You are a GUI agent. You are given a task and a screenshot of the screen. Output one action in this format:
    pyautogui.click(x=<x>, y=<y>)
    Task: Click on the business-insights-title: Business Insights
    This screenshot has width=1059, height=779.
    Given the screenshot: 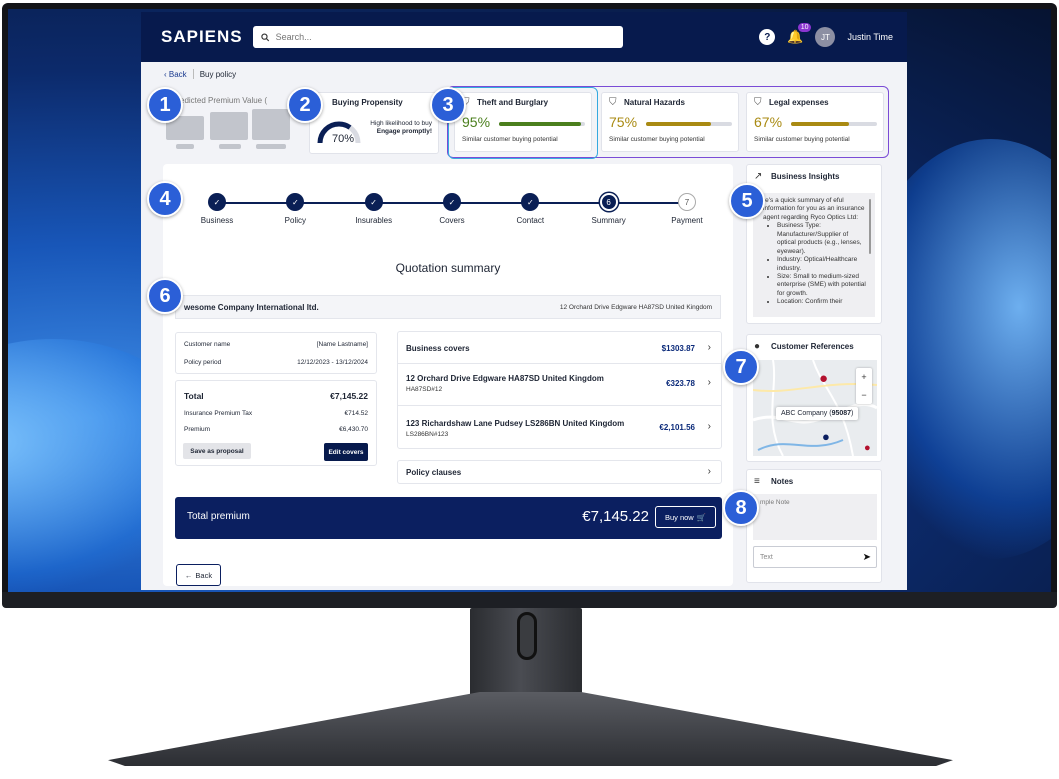 What is the action you would take?
    pyautogui.click(x=805, y=176)
    